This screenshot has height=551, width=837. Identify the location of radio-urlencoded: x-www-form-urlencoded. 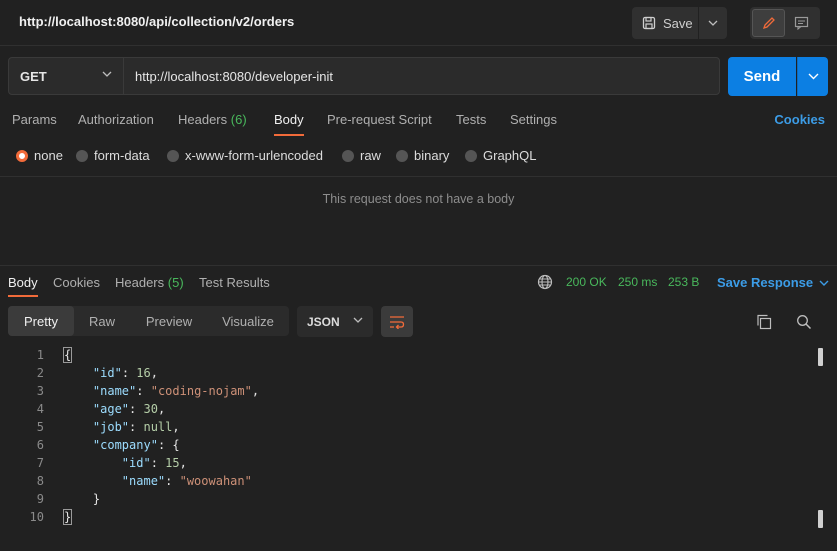
(245, 155).